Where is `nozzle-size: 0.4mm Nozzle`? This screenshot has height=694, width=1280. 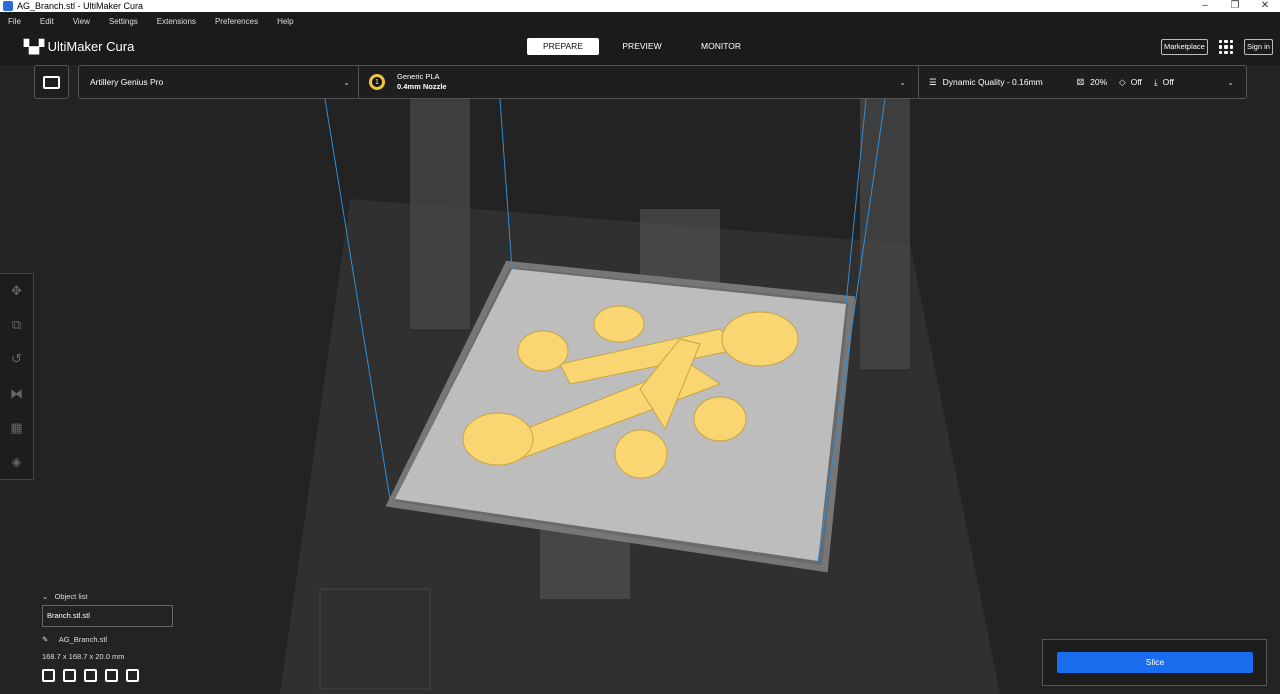
nozzle-size: 0.4mm Nozzle is located at coordinates (422, 86).